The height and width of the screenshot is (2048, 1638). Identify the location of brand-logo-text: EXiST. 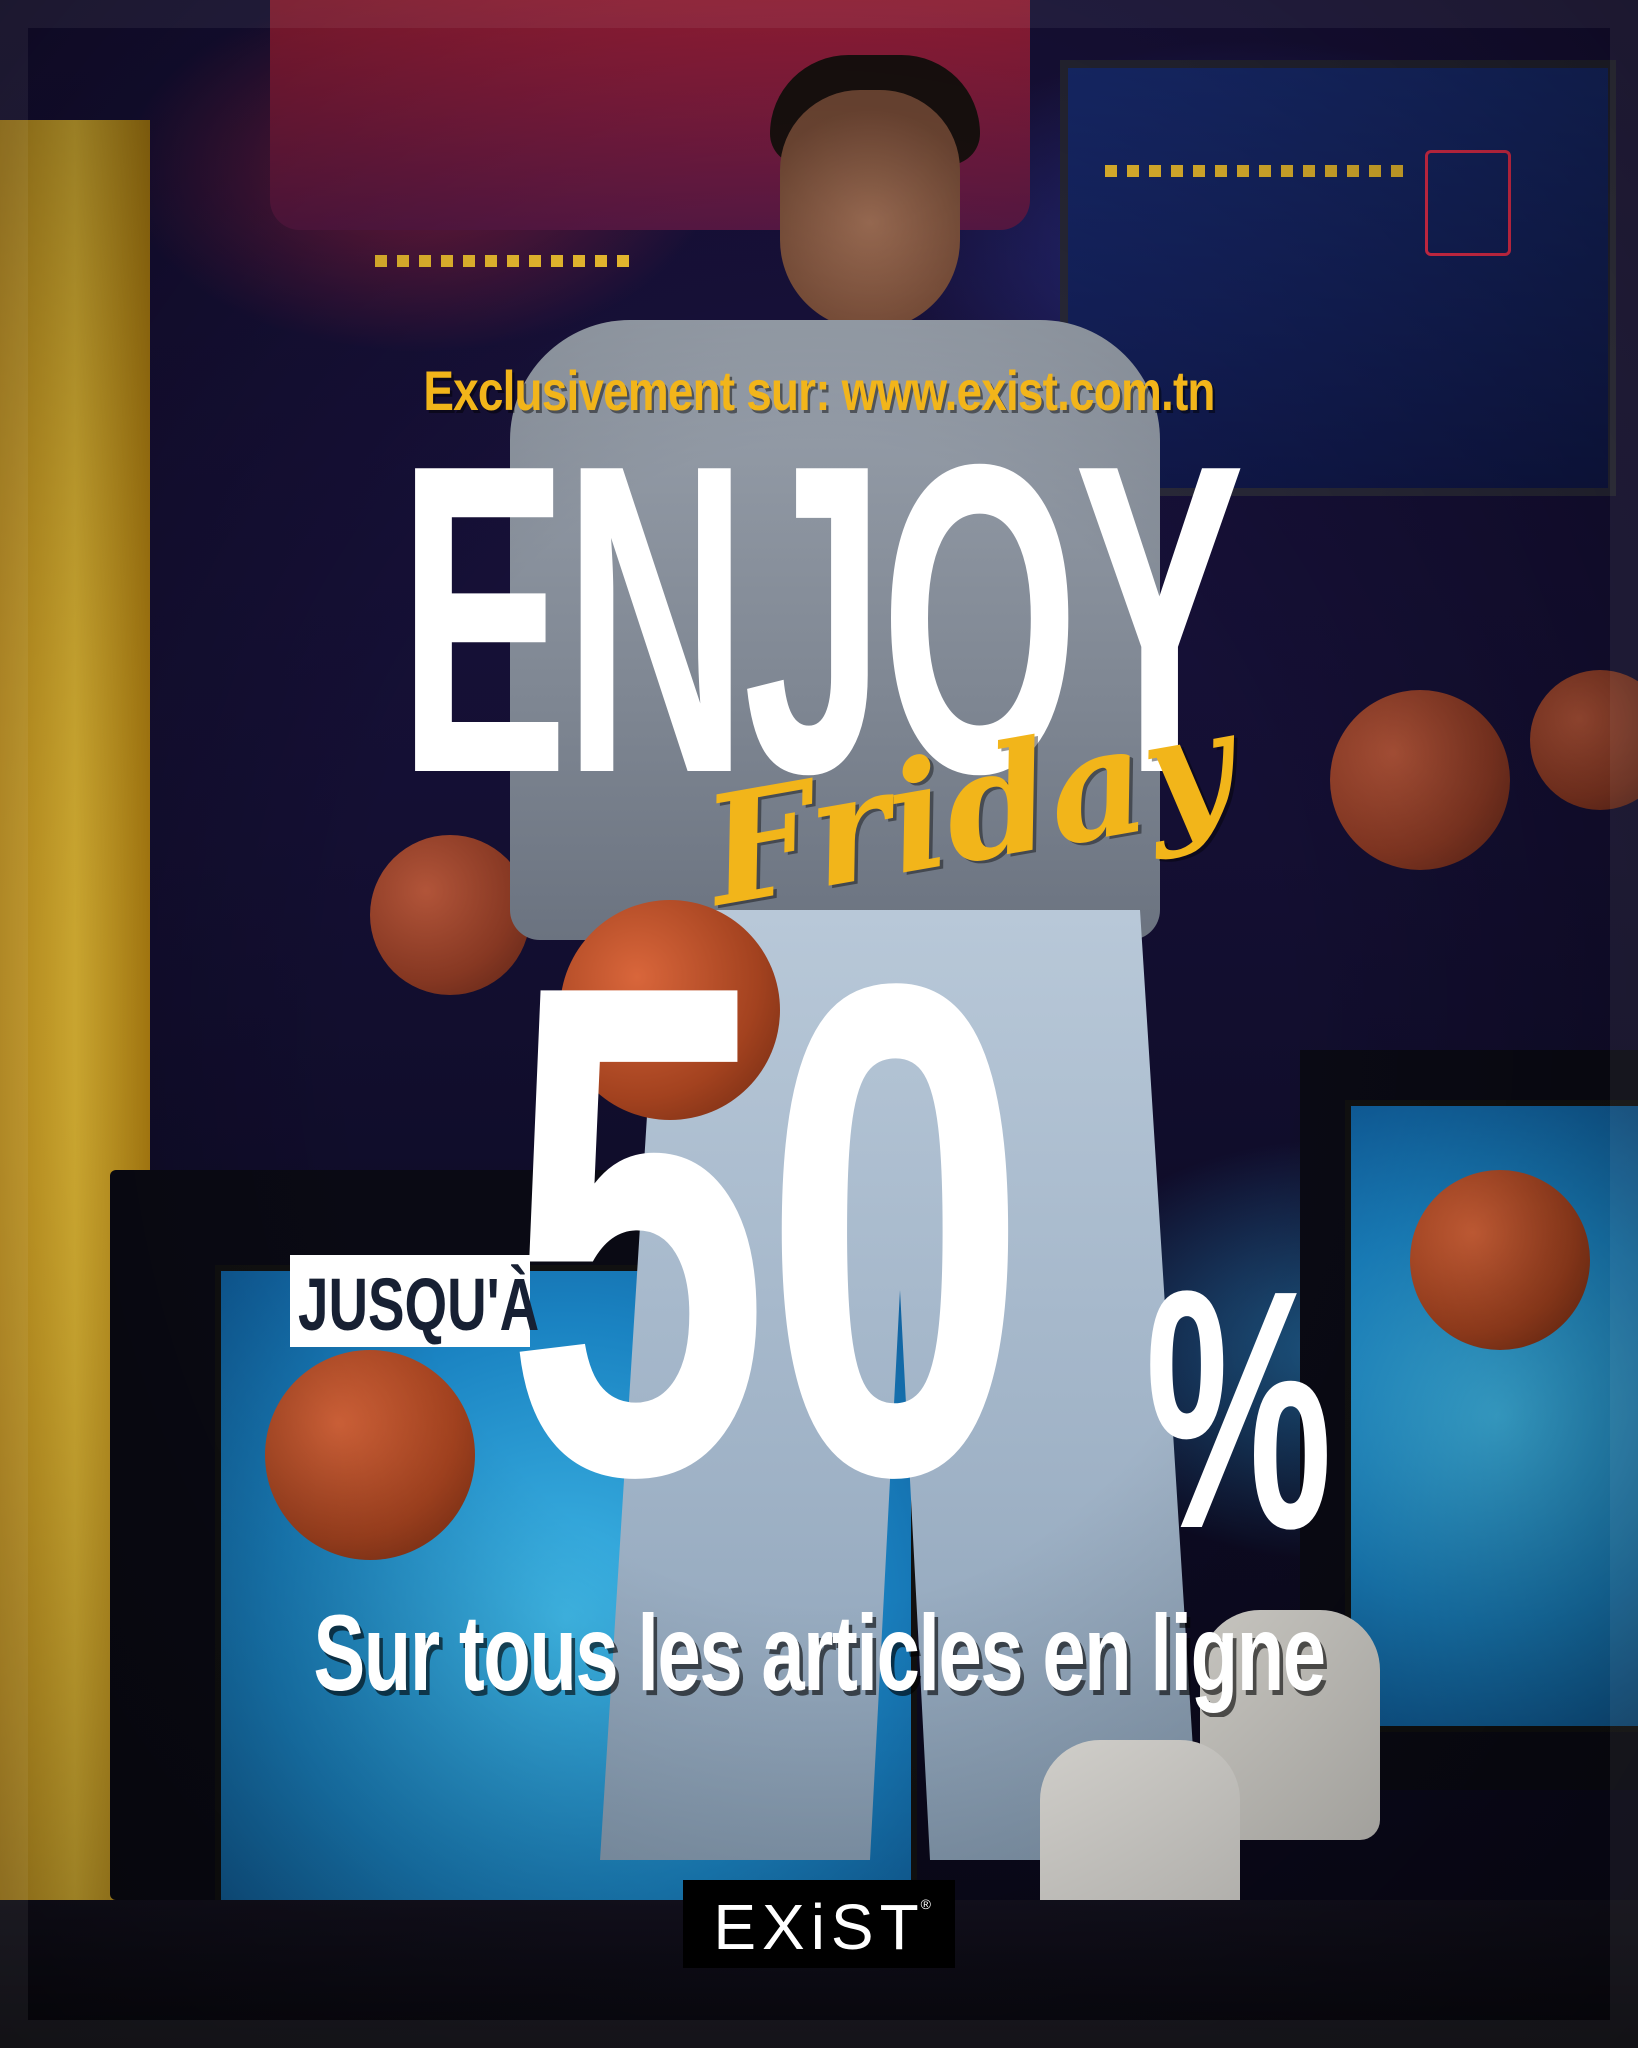
(819, 1927).